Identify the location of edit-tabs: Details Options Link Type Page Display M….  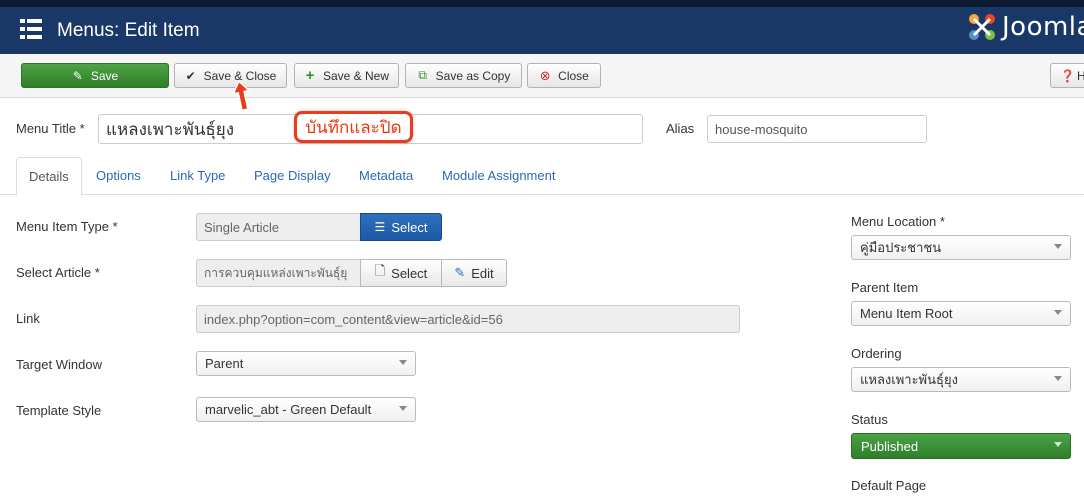
(542, 176).